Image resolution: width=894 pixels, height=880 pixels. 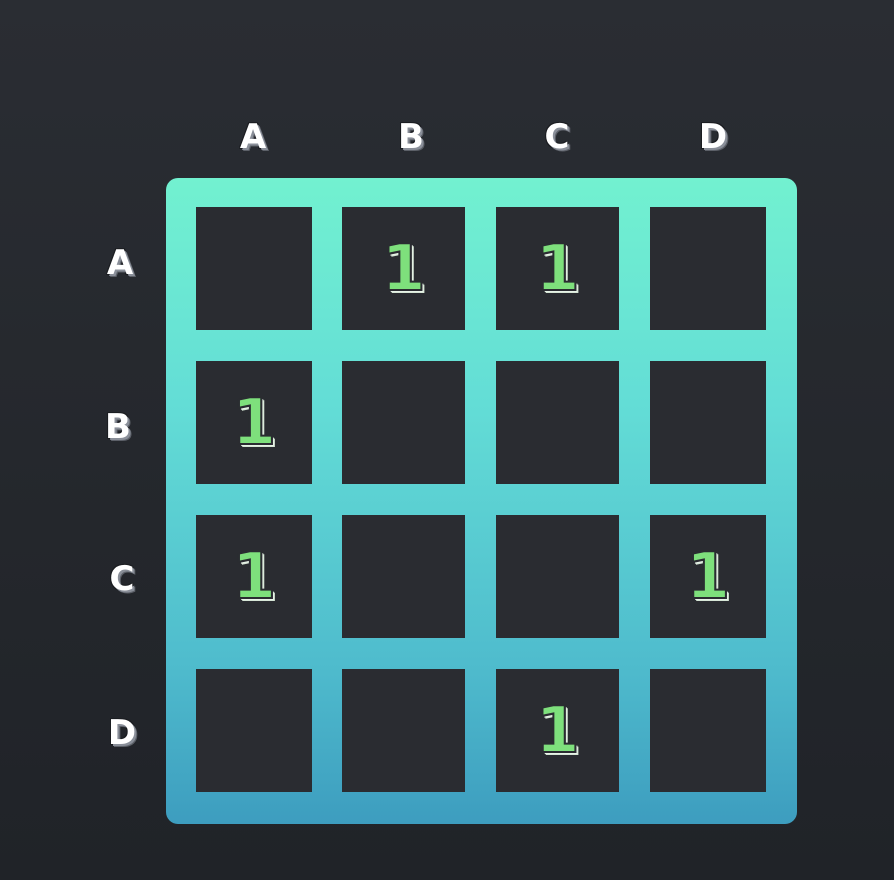 What do you see at coordinates (403, 576) in the screenshot?
I see `cell-c-b` at bounding box center [403, 576].